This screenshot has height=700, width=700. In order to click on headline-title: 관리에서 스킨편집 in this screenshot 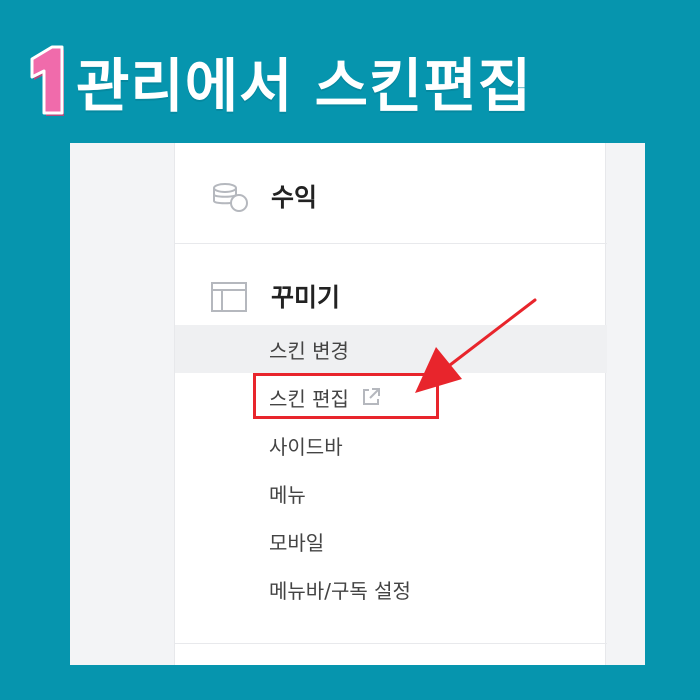, I will do `click(304, 86)`.